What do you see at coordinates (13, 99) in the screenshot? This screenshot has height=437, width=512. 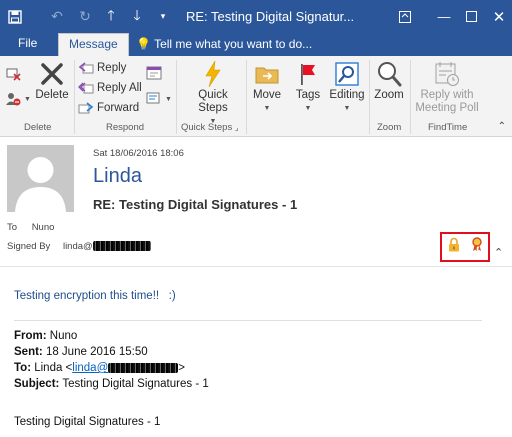 I see `junk-icon` at bounding box center [13, 99].